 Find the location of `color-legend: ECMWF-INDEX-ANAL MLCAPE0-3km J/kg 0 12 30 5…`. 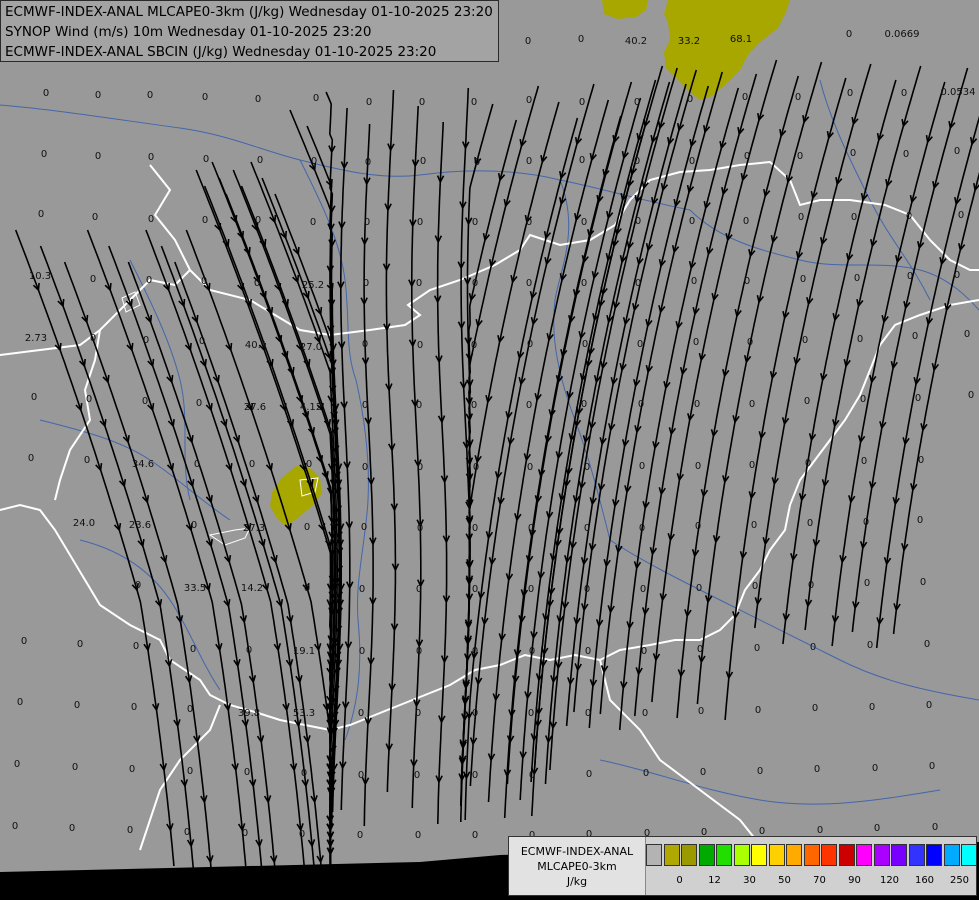

color-legend: ECMWF-INDEX-ANAL MLCAPE0-3km J/kg 0 12 30 5… is located at coordinates (743, 866).